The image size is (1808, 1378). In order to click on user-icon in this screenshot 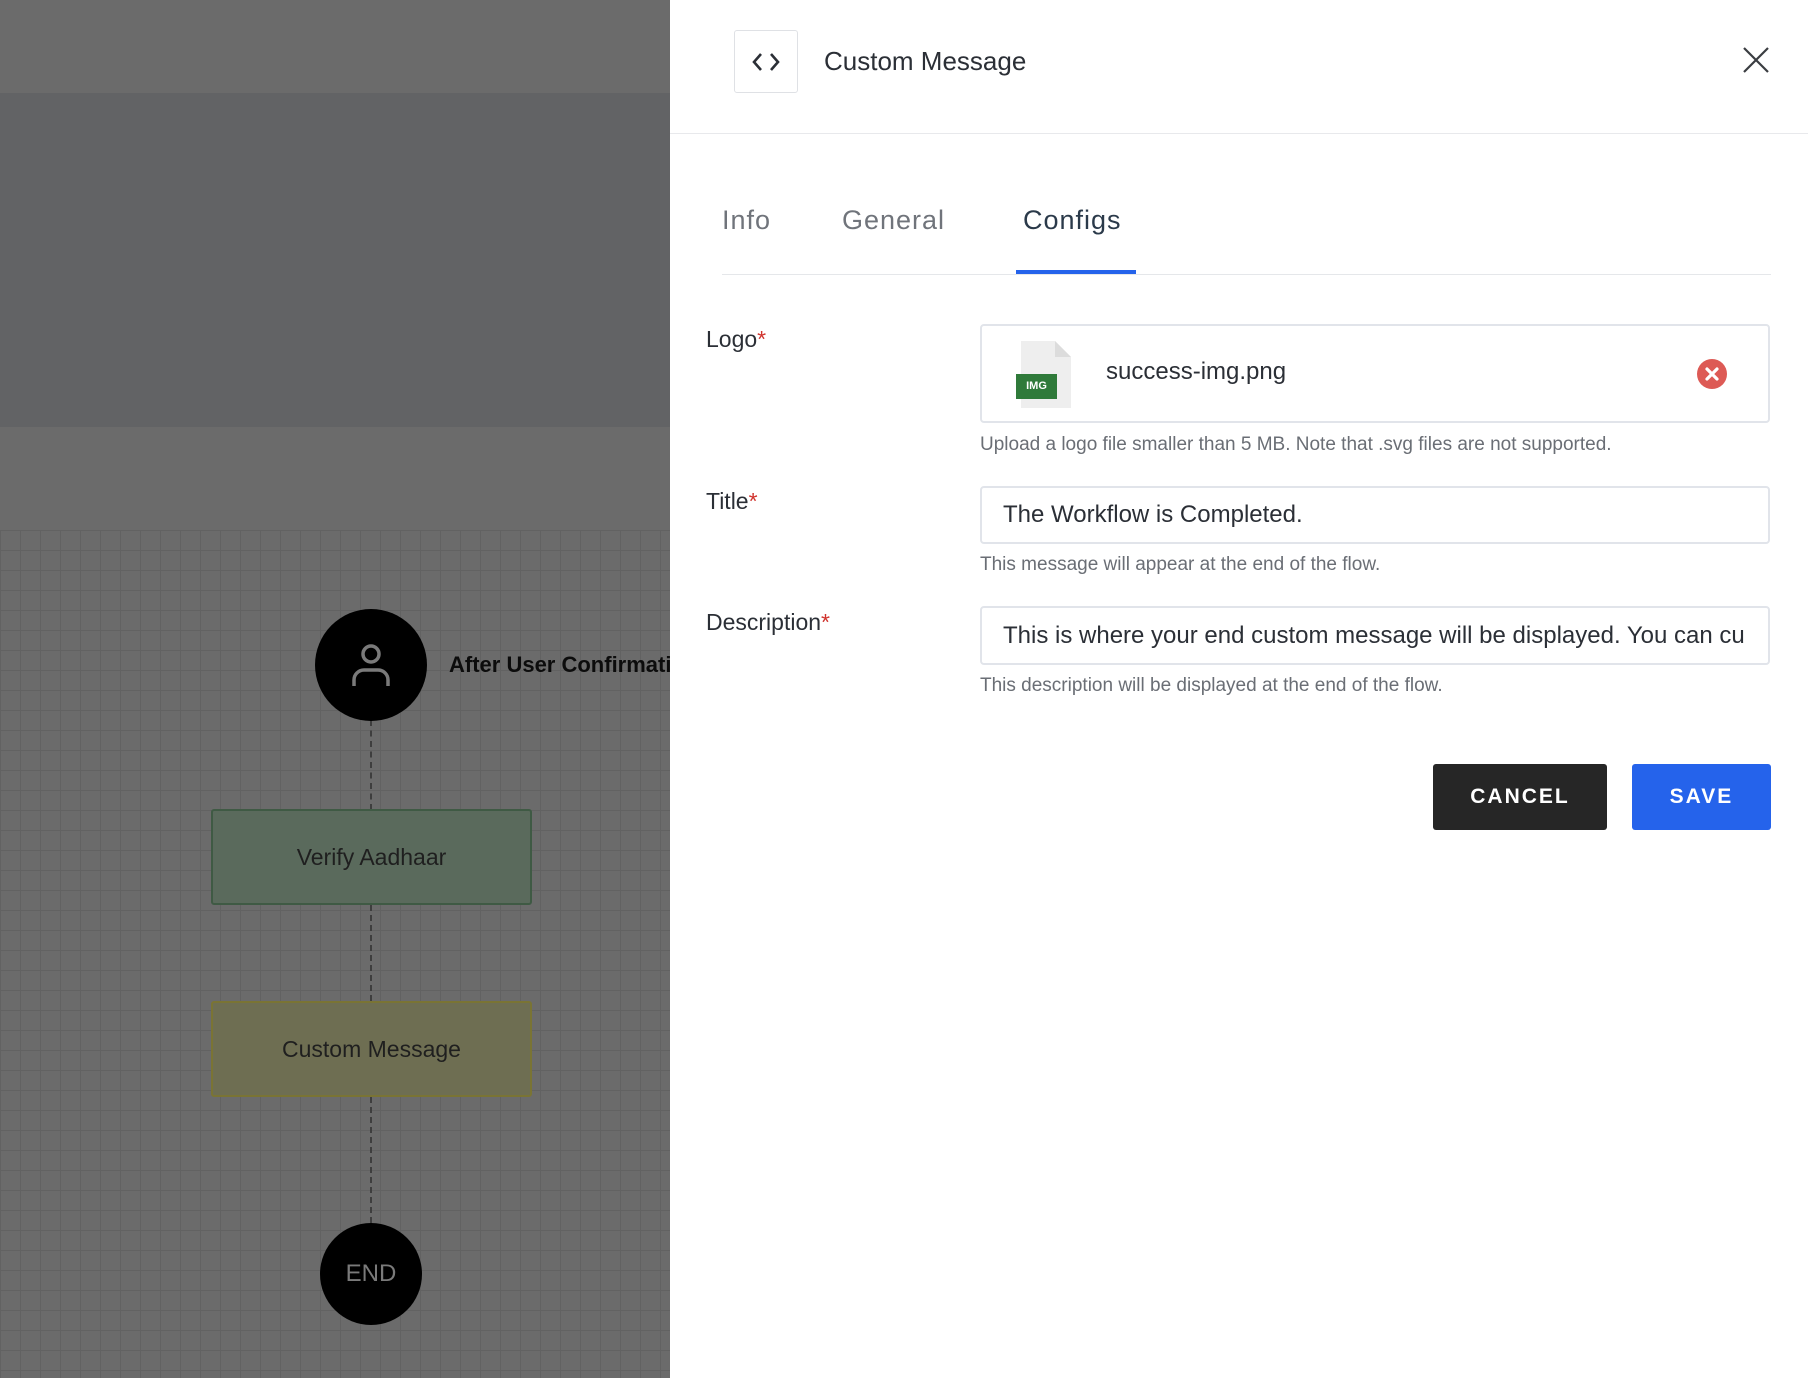, I will do `click(371, 665)`.